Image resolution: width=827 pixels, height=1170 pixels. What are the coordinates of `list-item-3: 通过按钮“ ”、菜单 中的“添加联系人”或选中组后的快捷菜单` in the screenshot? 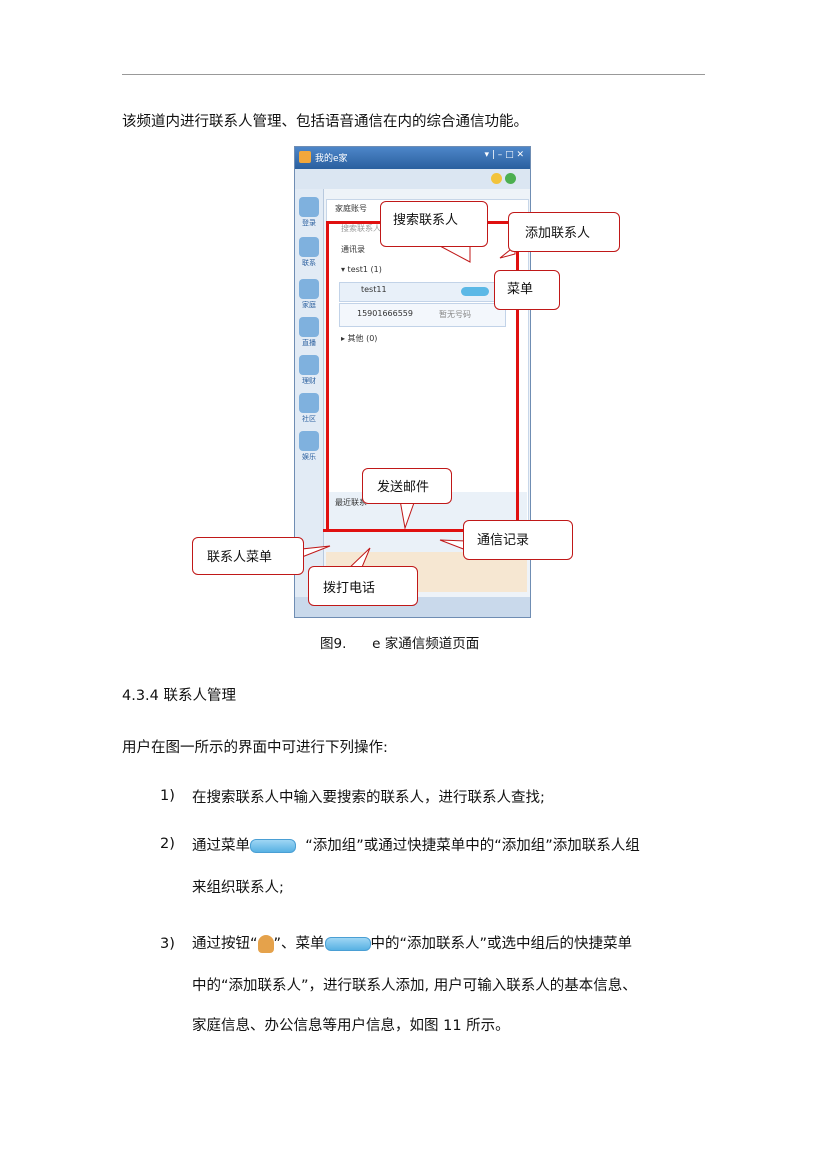 It's located at (412, 944).